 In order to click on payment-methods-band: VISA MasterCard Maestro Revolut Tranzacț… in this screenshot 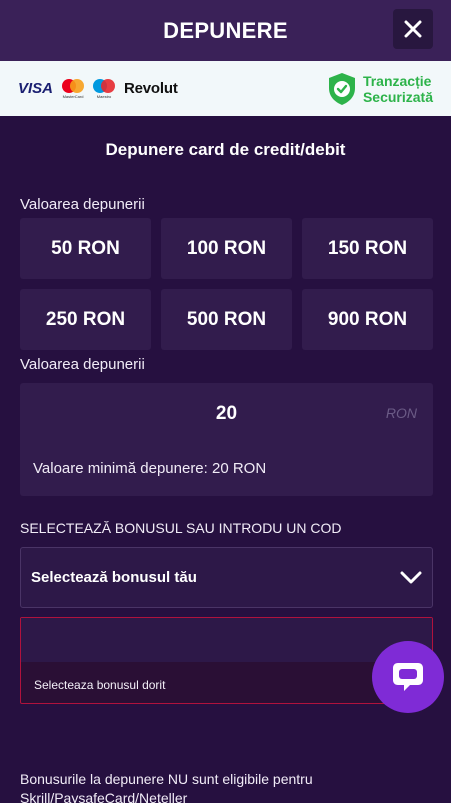, I will do `click(225, 88)`.